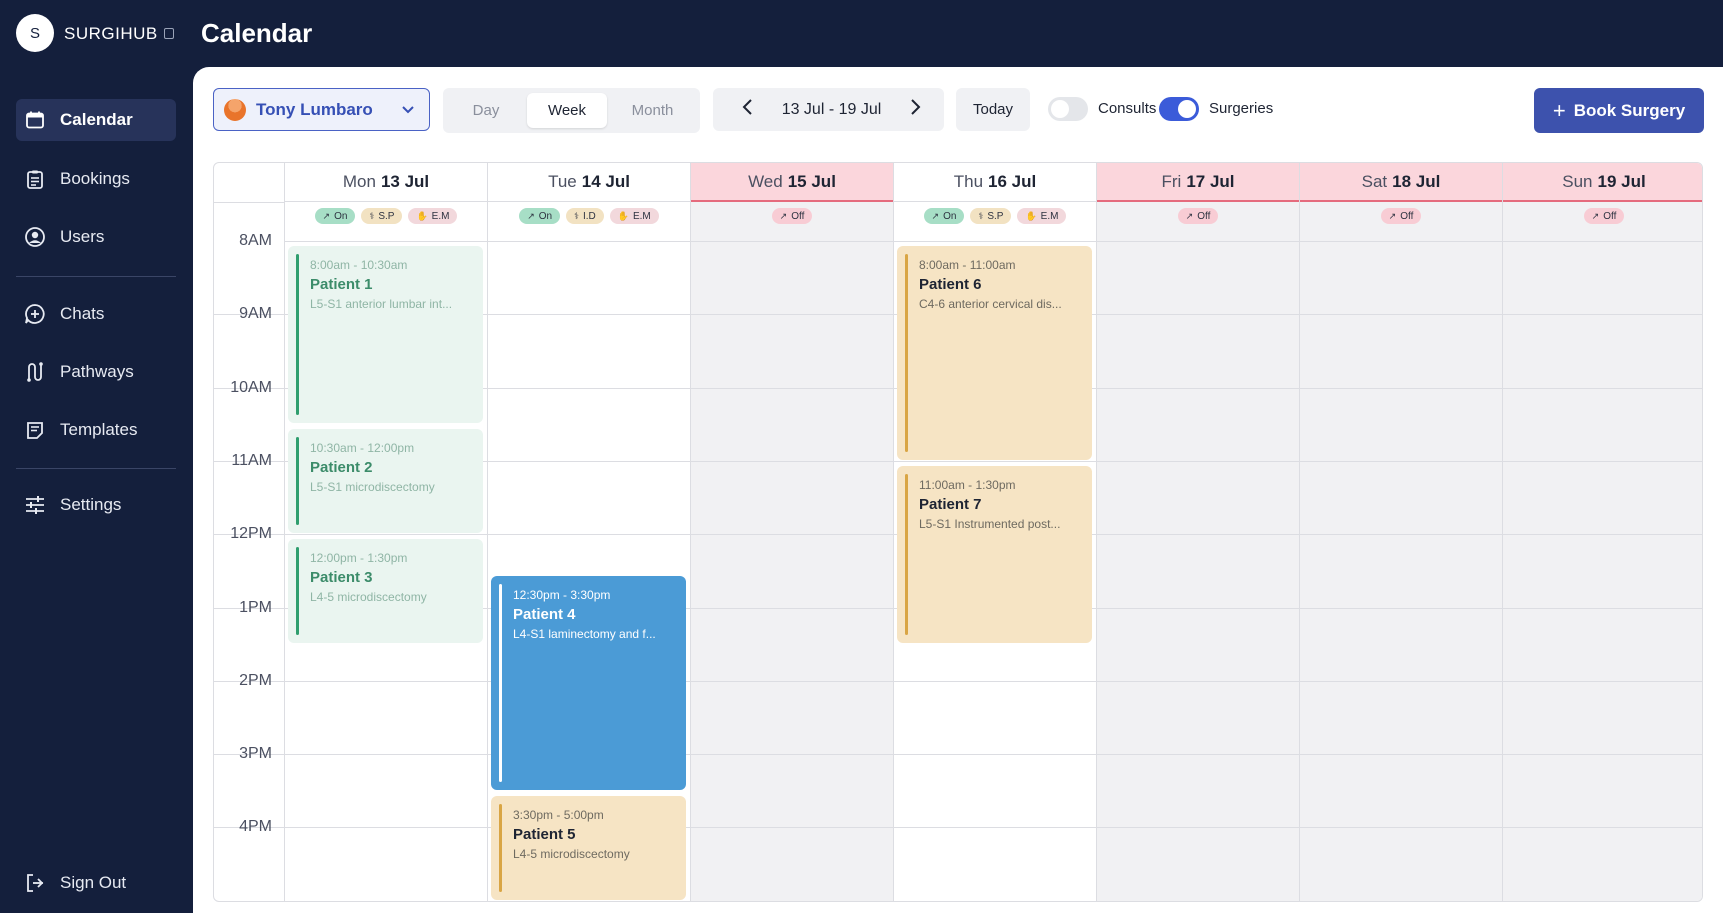 Image resolution: width=1723 pixels, height=913 pixels. I want to click on sidebar-item-label: Bookings, so click(95, 178).